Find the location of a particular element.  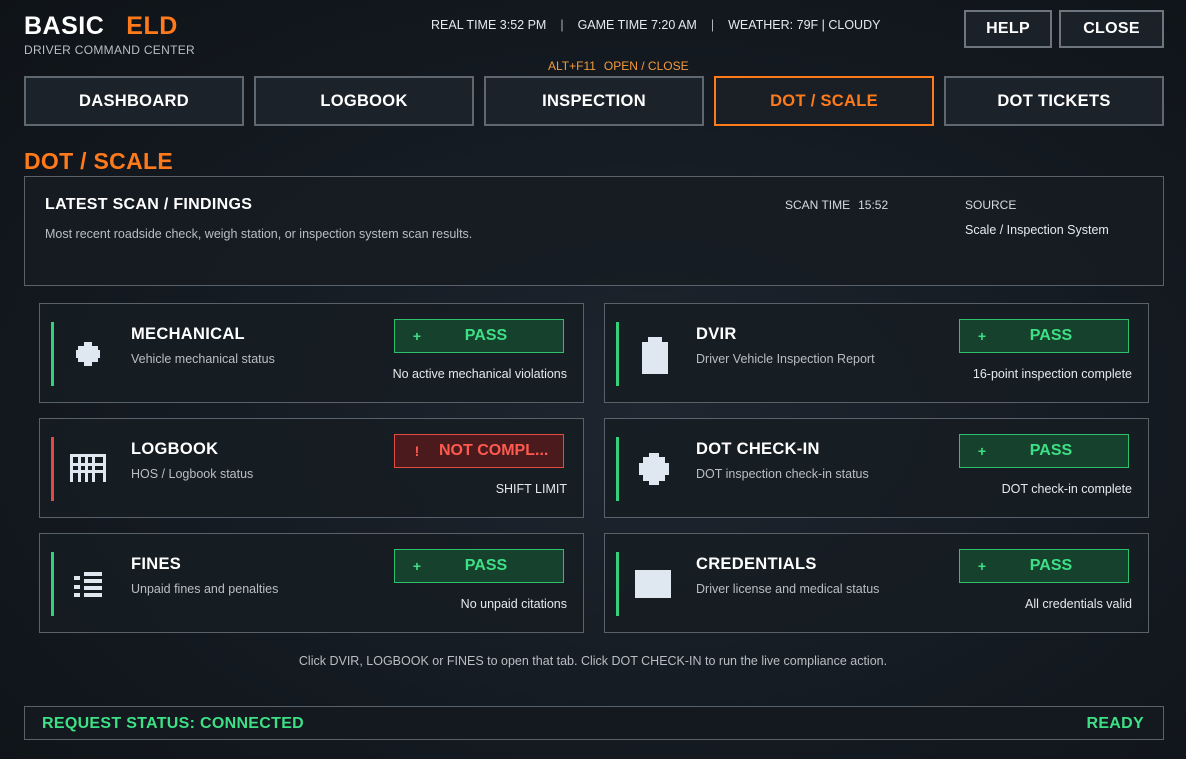

card-description: Vehicle mechanical status is located at coordinates (203, 359).